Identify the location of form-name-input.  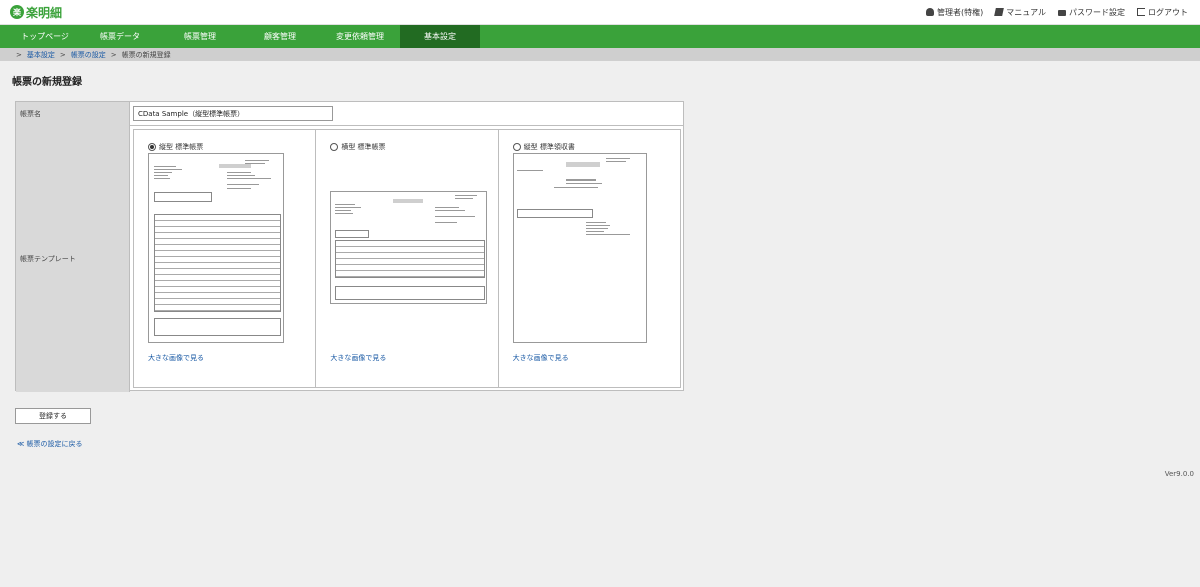
(233, 113).